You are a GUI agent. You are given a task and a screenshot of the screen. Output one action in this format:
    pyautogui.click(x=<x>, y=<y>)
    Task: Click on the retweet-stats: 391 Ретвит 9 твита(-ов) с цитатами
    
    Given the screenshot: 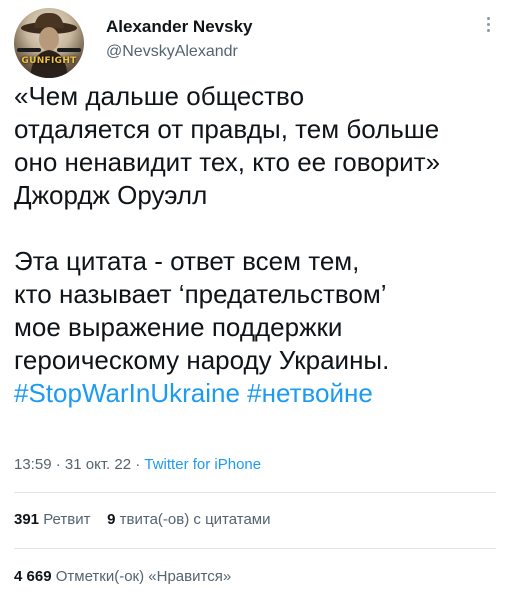 What is the action you would take?
    pyautogui.click(x=142, y=520)
    